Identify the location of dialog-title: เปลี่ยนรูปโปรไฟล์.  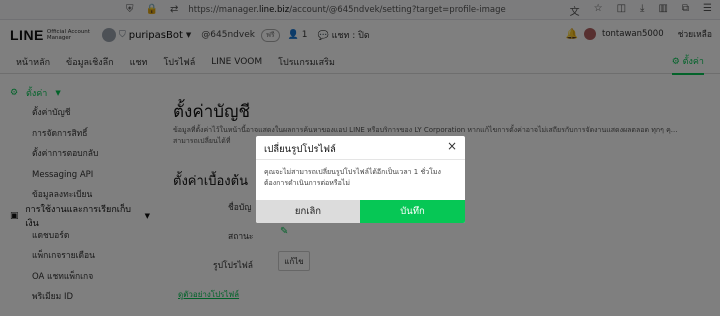
(300, 149).